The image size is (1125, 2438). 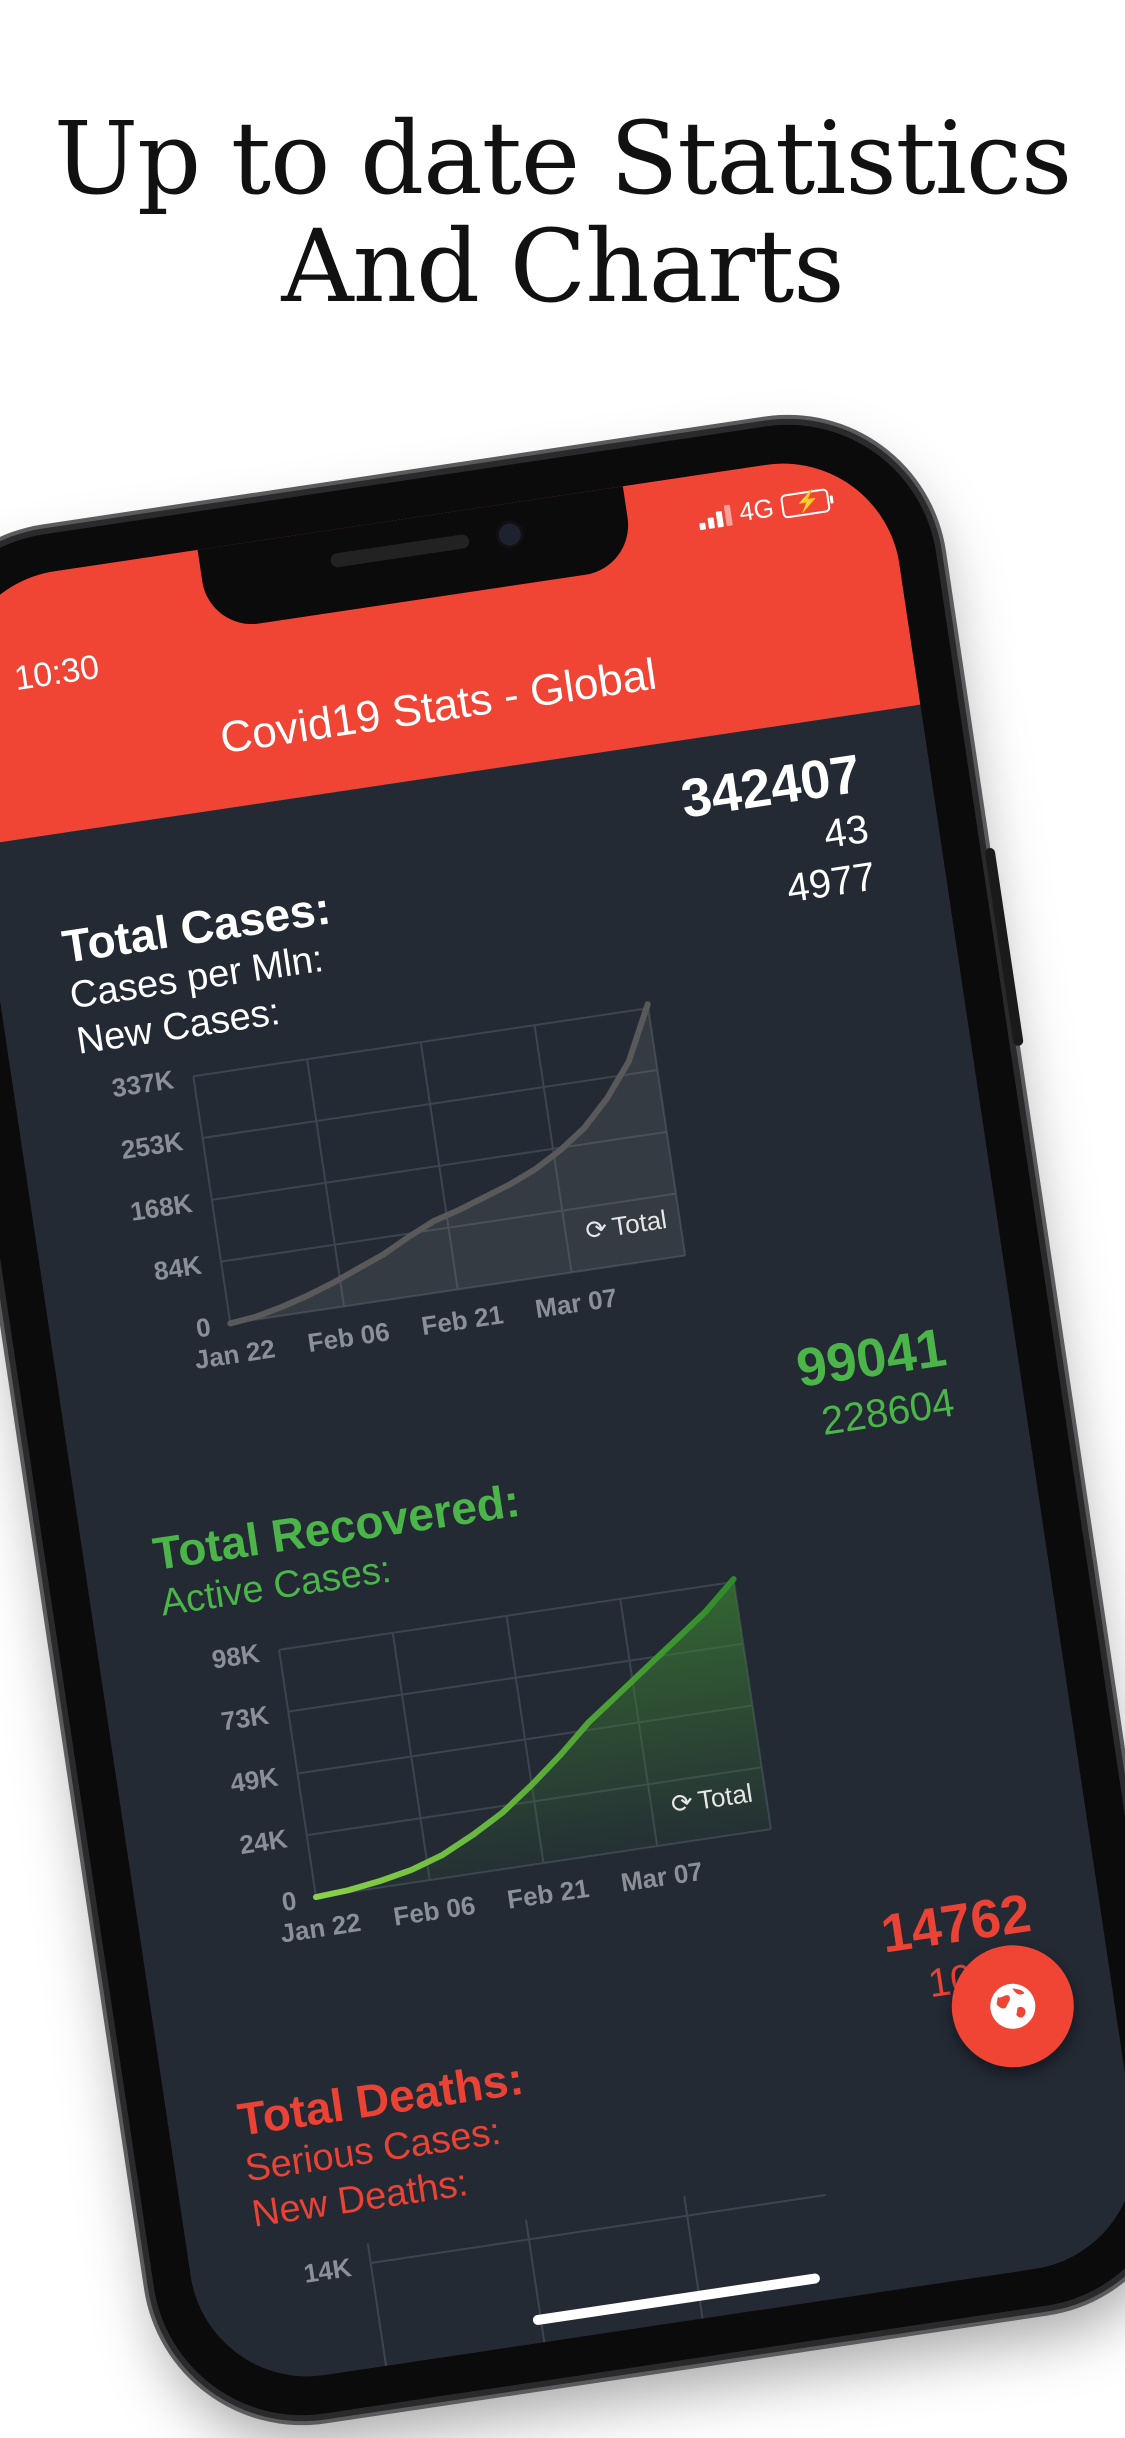 I want to click on headline-line-2: And Charts, so click(x=562, y=266).